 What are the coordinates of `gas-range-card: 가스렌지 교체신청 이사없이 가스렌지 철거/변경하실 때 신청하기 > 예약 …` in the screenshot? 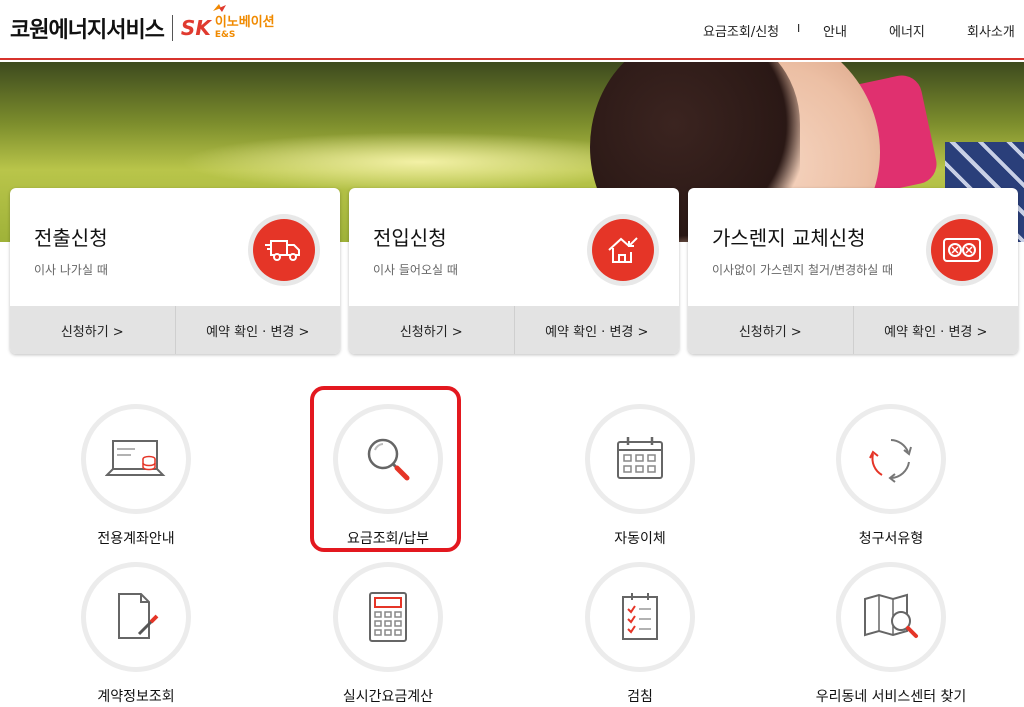 It's located at (853, 271).